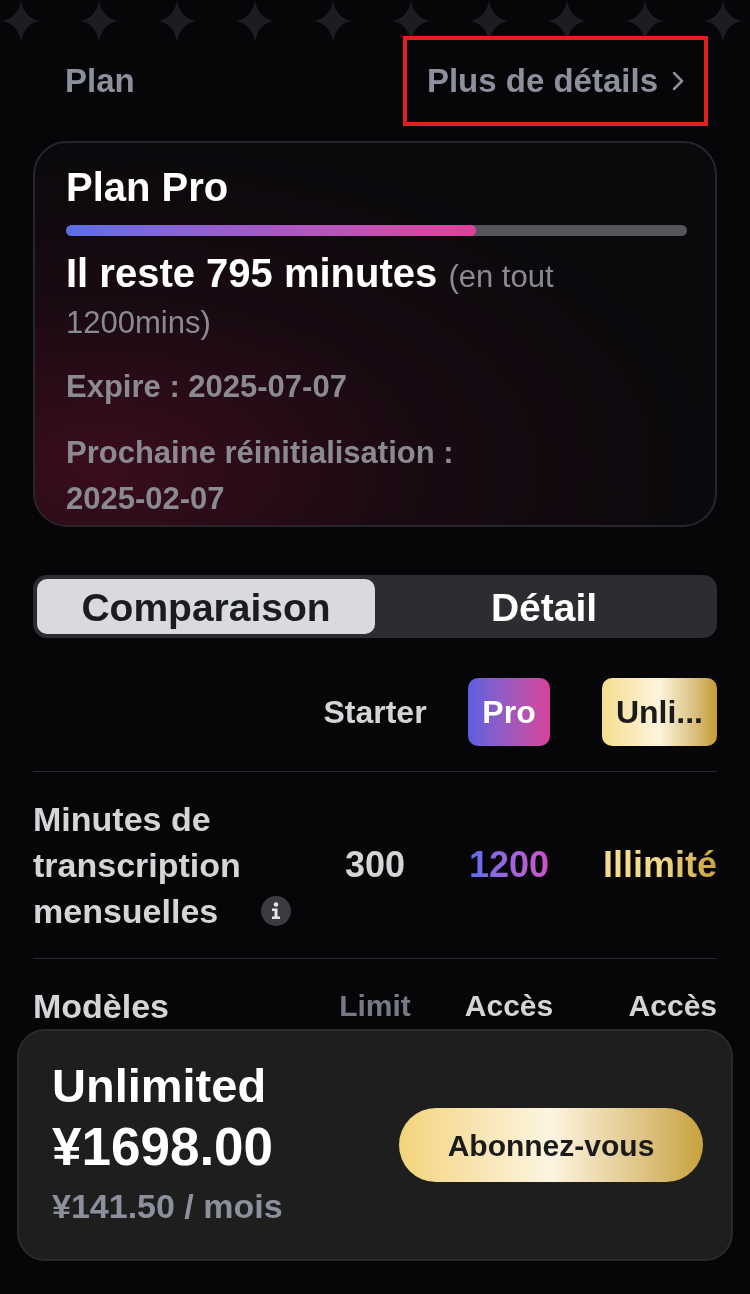 The width and height of the screenshot is (750, 1294). Describe the element at coordinates (100, 81) in the screenshot. I see `section-title: Plan` at that location.